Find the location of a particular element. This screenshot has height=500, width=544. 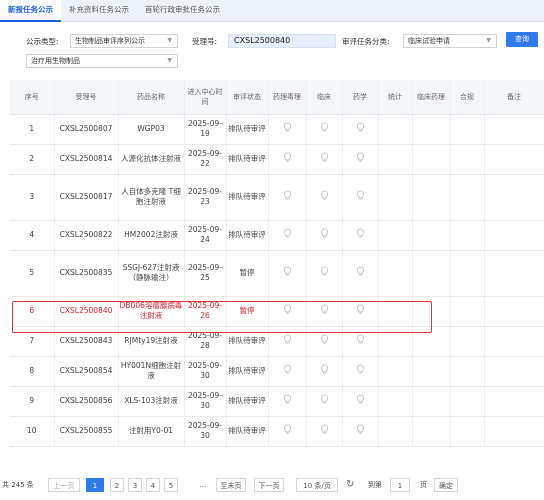

table-row: 9 CXSL2500856 XLS-103注射液 2025-09-30 排队待审评 is located at coordinates (277, 401).